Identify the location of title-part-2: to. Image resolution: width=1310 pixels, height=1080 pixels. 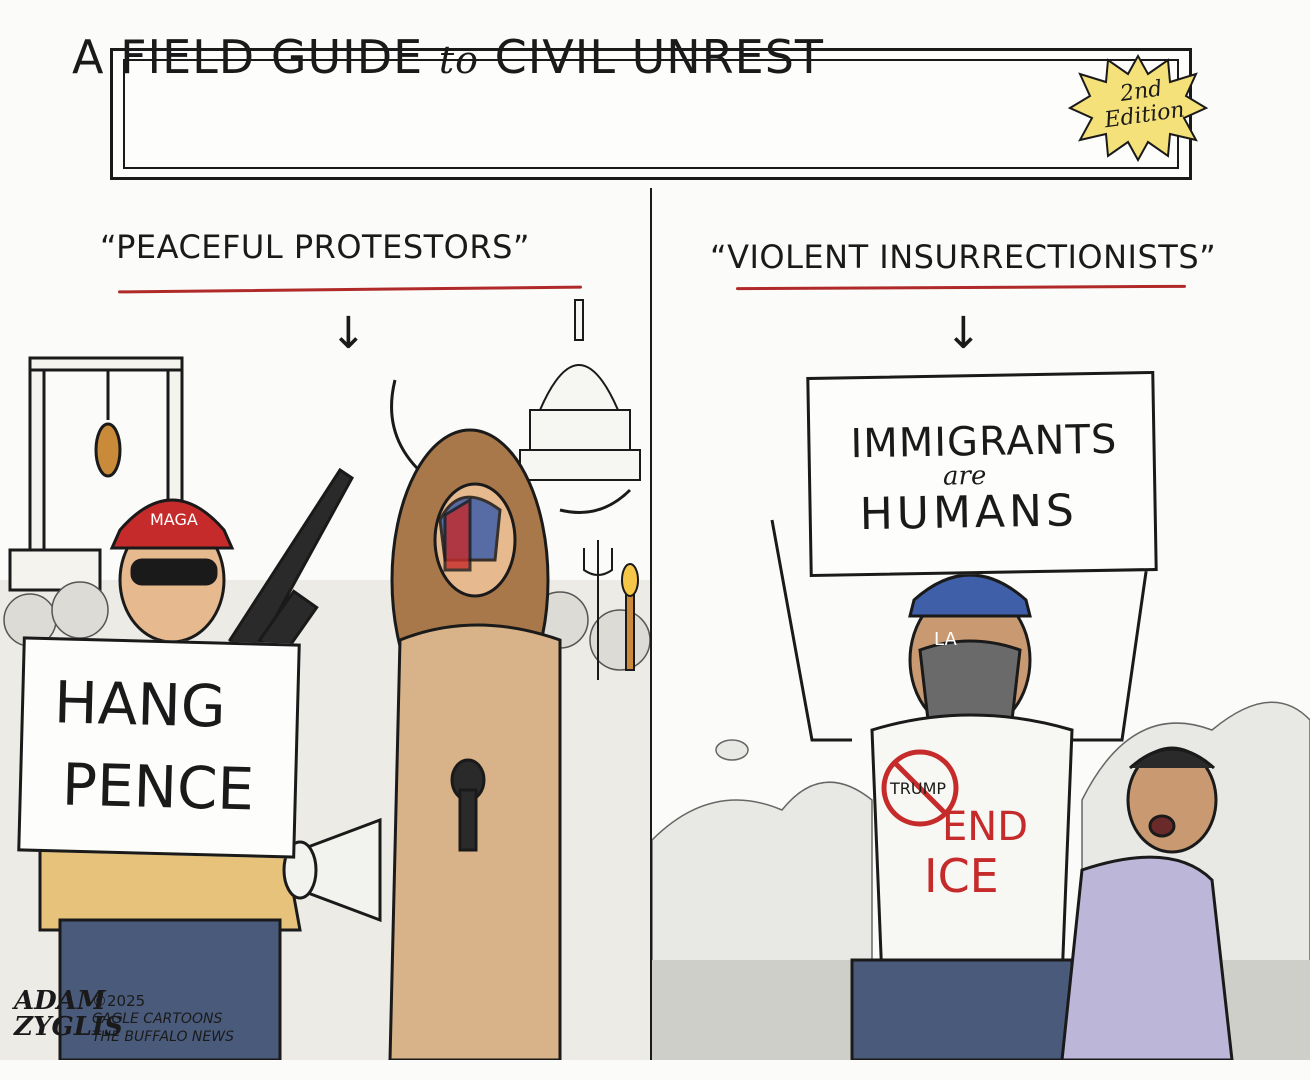
(458, 60).